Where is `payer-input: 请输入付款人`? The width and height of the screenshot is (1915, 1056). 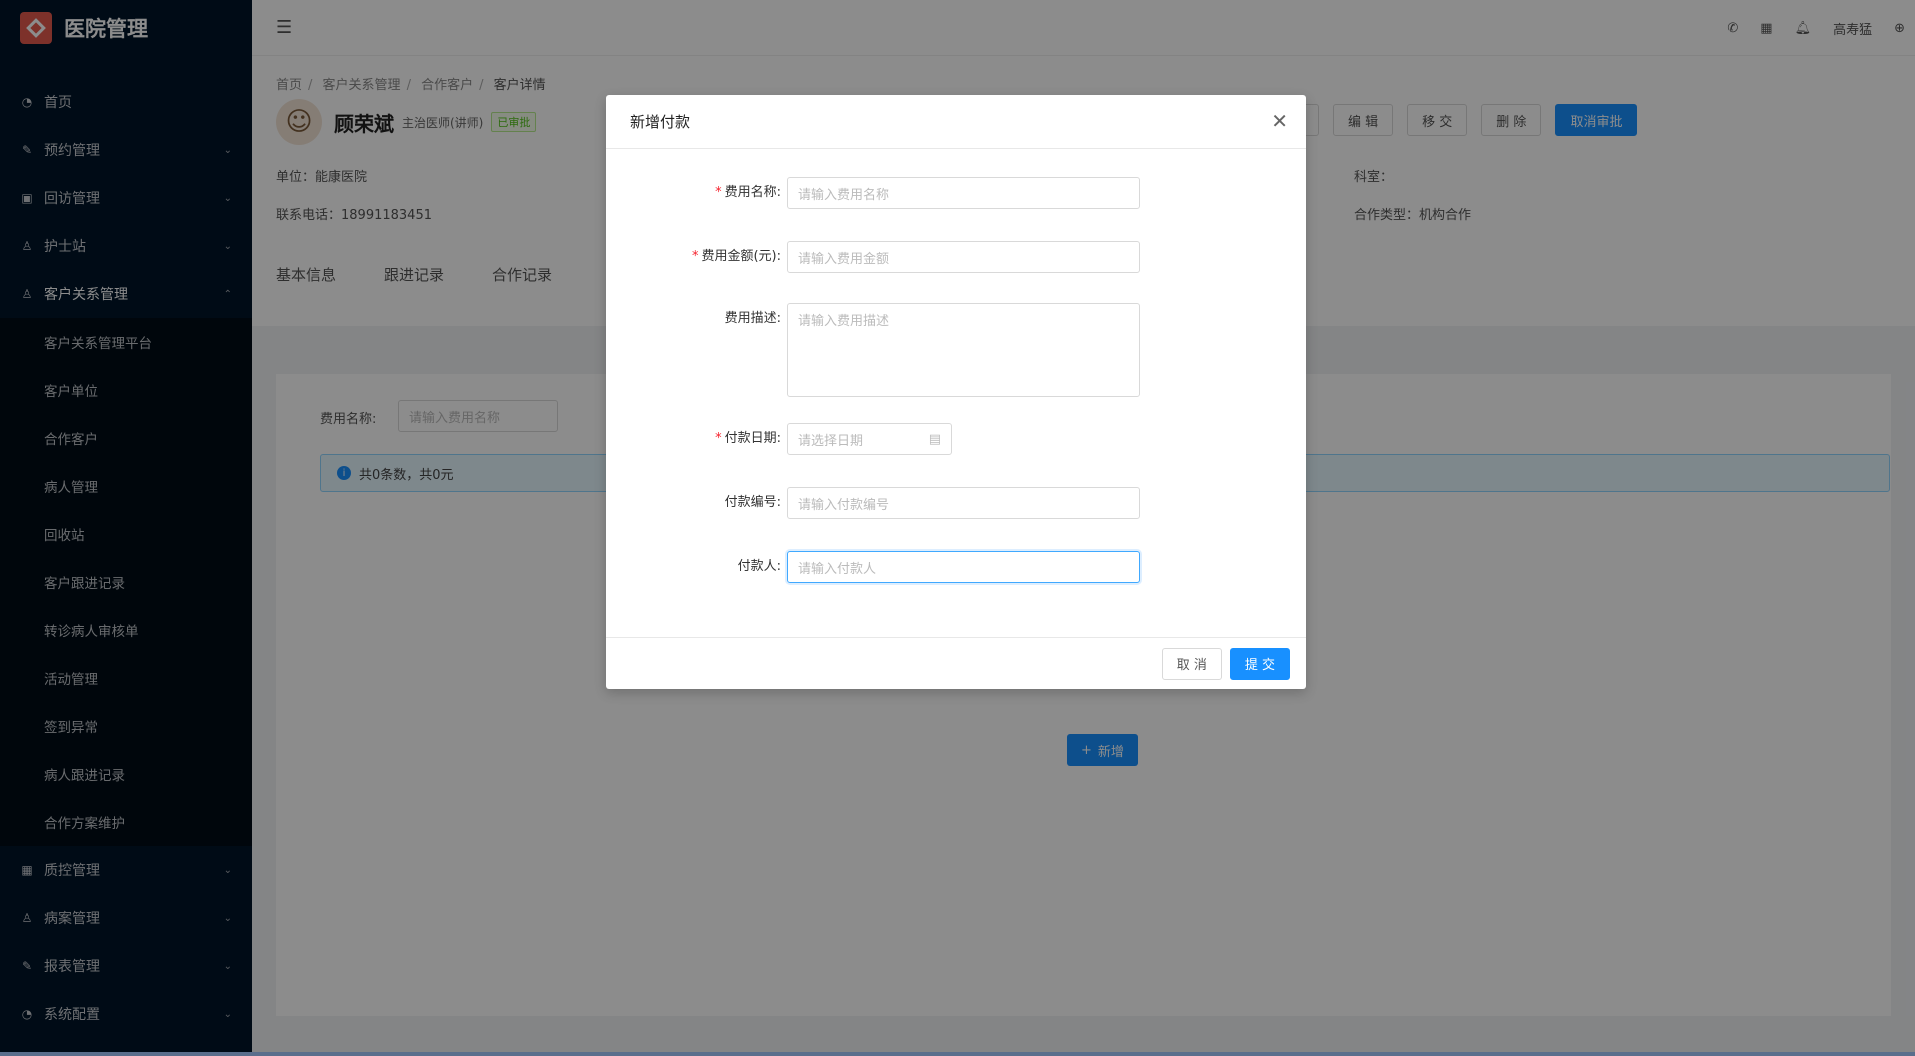 payer-input: 请输入付款人 is located at coordinates (963, 567).